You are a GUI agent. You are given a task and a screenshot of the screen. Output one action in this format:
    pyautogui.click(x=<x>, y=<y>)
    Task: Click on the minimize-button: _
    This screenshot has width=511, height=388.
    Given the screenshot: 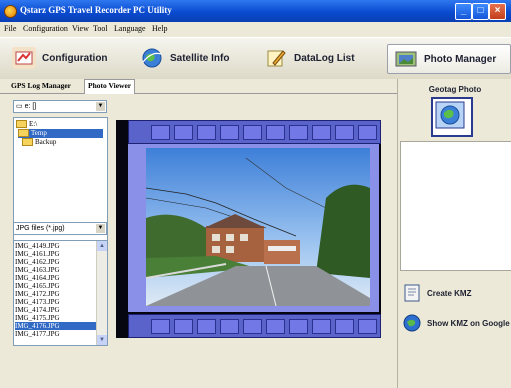 What is the action you would take?
    pyautogui.click(x=463, y=11)
    